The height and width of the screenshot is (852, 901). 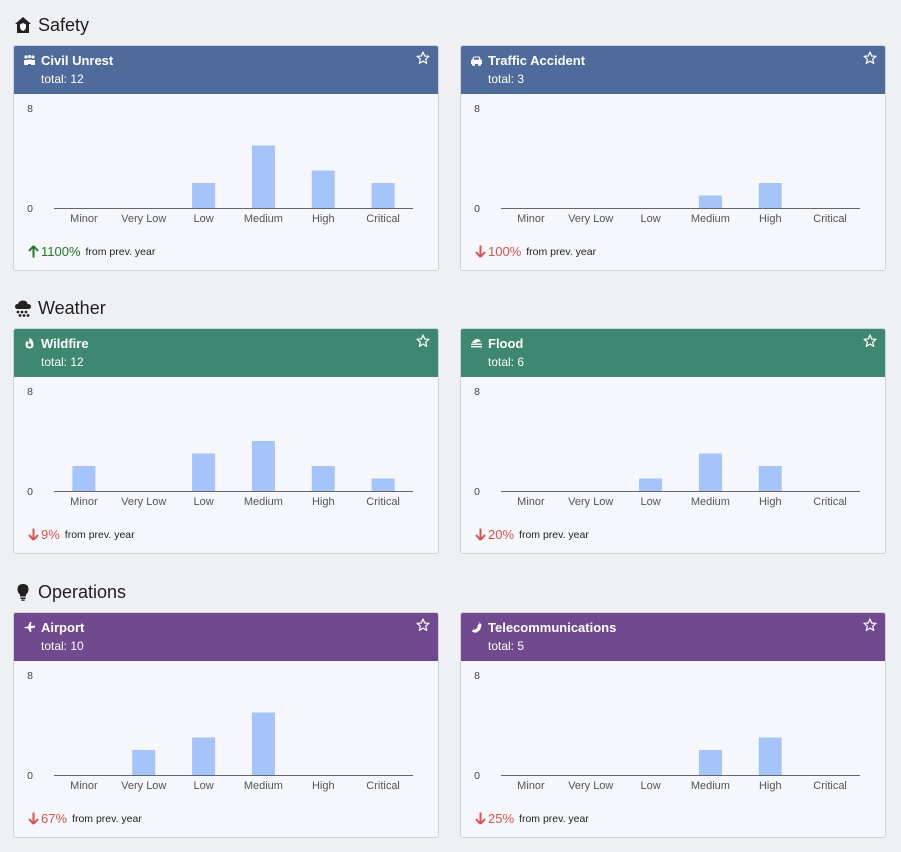 What do you see at coordinates (63, 627) in the screenshot?
I see `card-title: Airport` at bounding box center [63, 627].